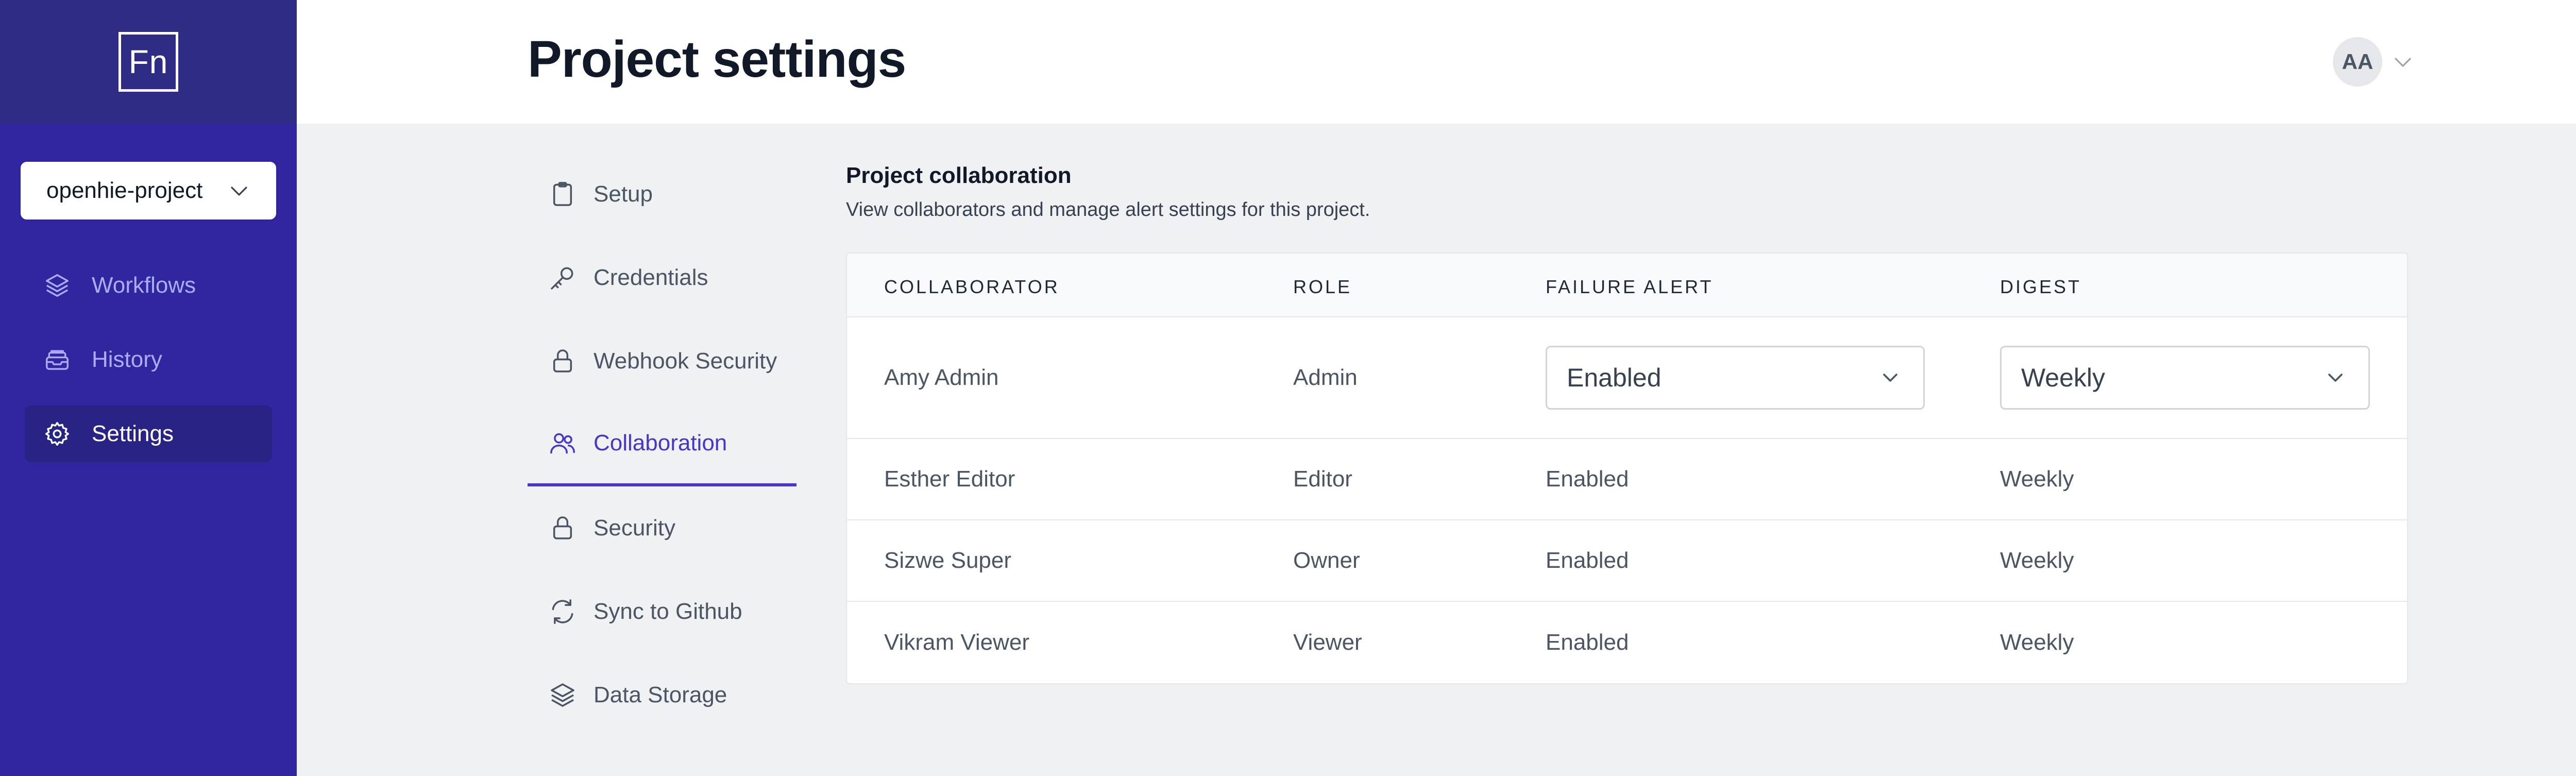 This screenshot has height=776, width=2576. What do you see at coordinates (133, 433) in the screenshot?
I see `sidebar-item-label: Settings` at bounding box center [133, 433].